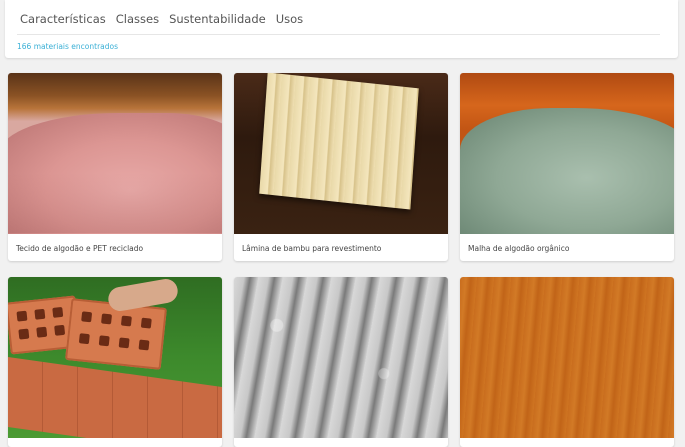 The image size is (685, 447). I want to click on material-title: Malha de algodão orgânico, so click(519, 248).